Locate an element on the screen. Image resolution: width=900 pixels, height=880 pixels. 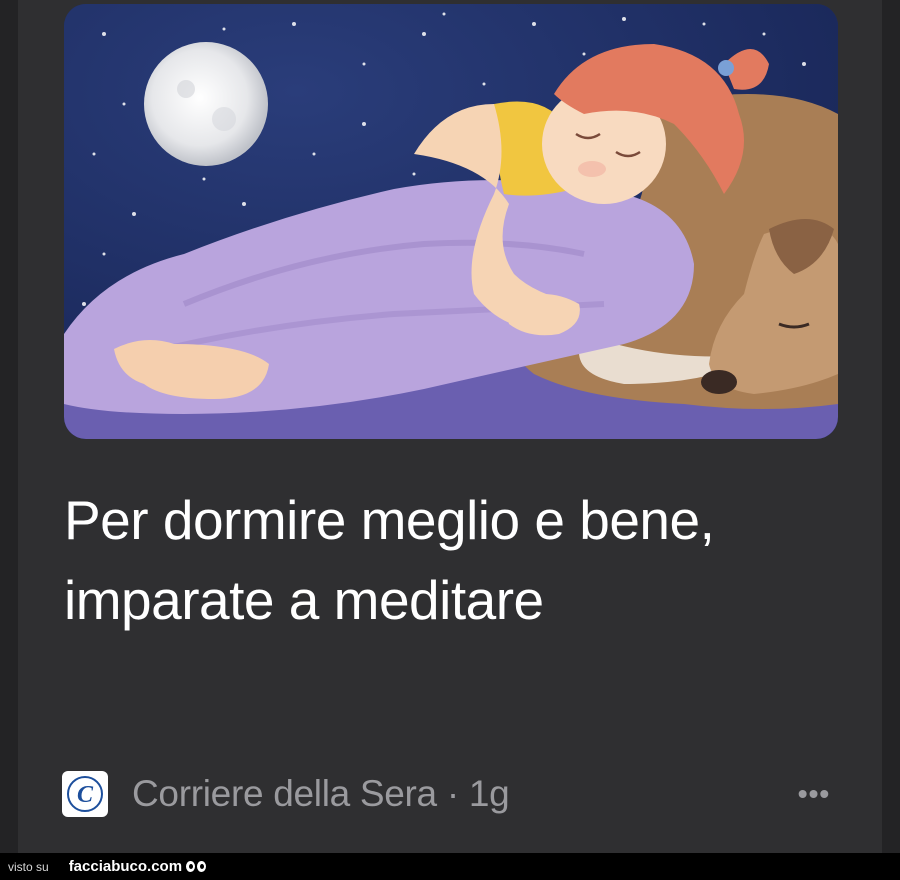
article-meta: C Corriere della Sera · 1g ••• is located at coordinates (450, 794).